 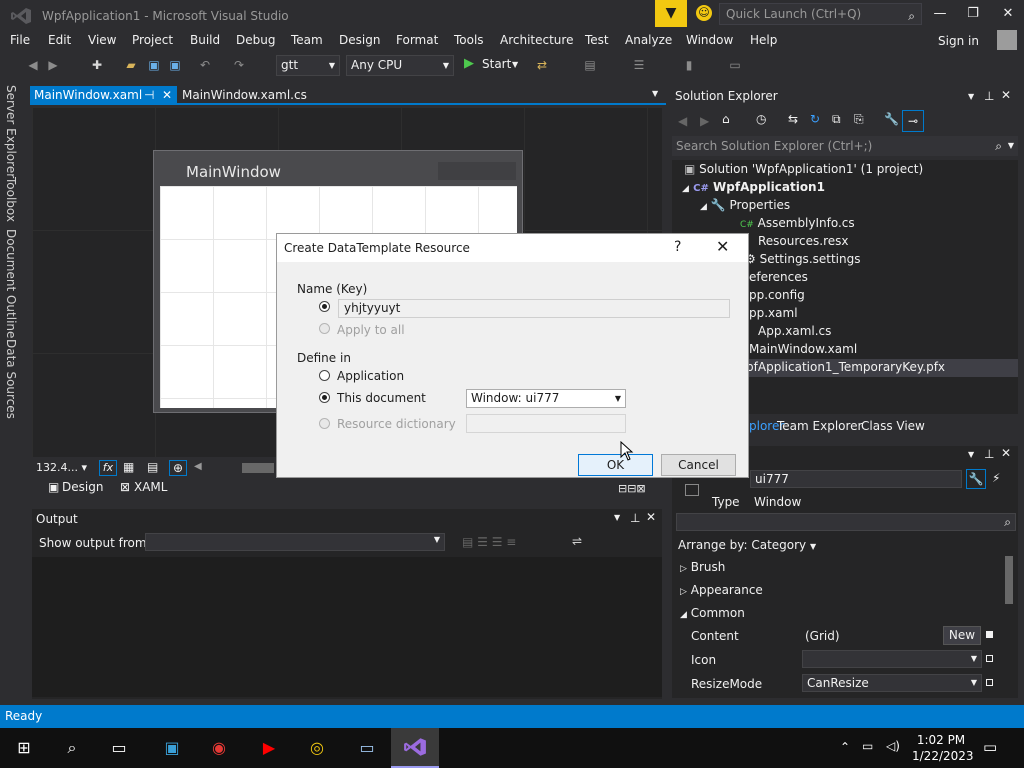 What do you see at coordinates (996, 478) in the screenshot?
I see `events-lightning-icon: ⚡` at bounding box center [996, 478].